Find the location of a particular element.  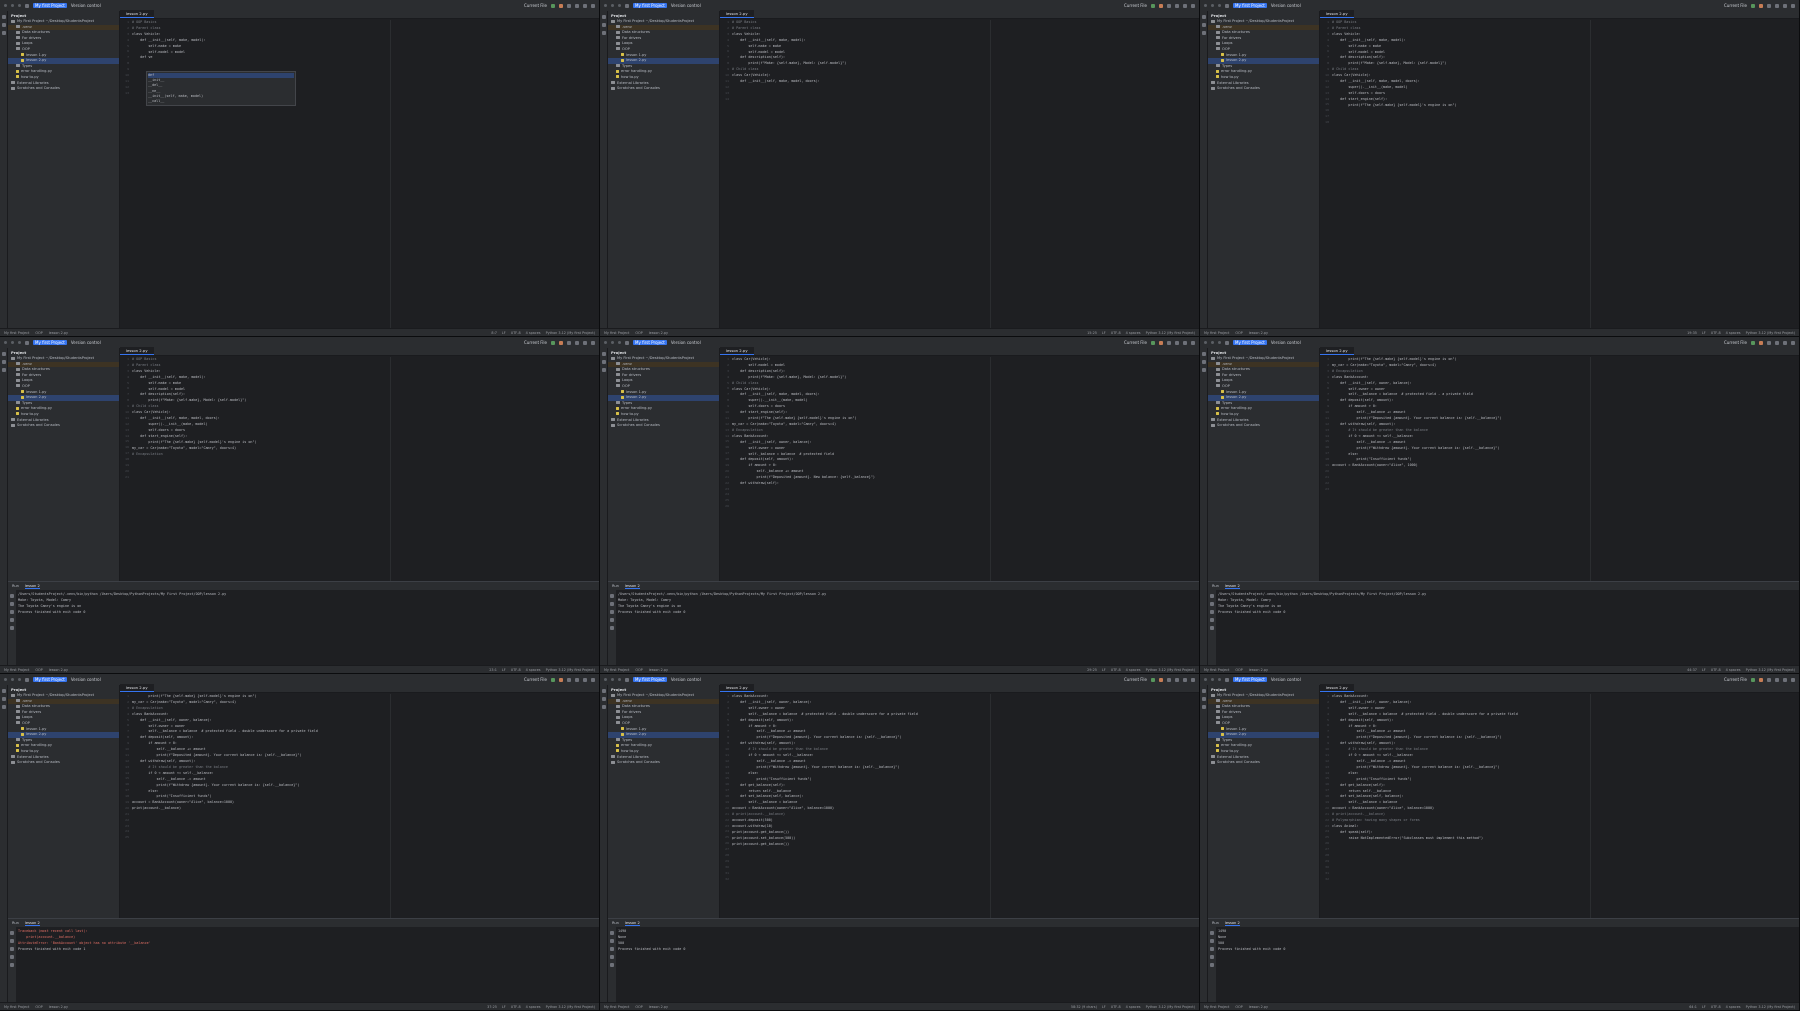

project-tool-icon is located at coordinates (4, 691).